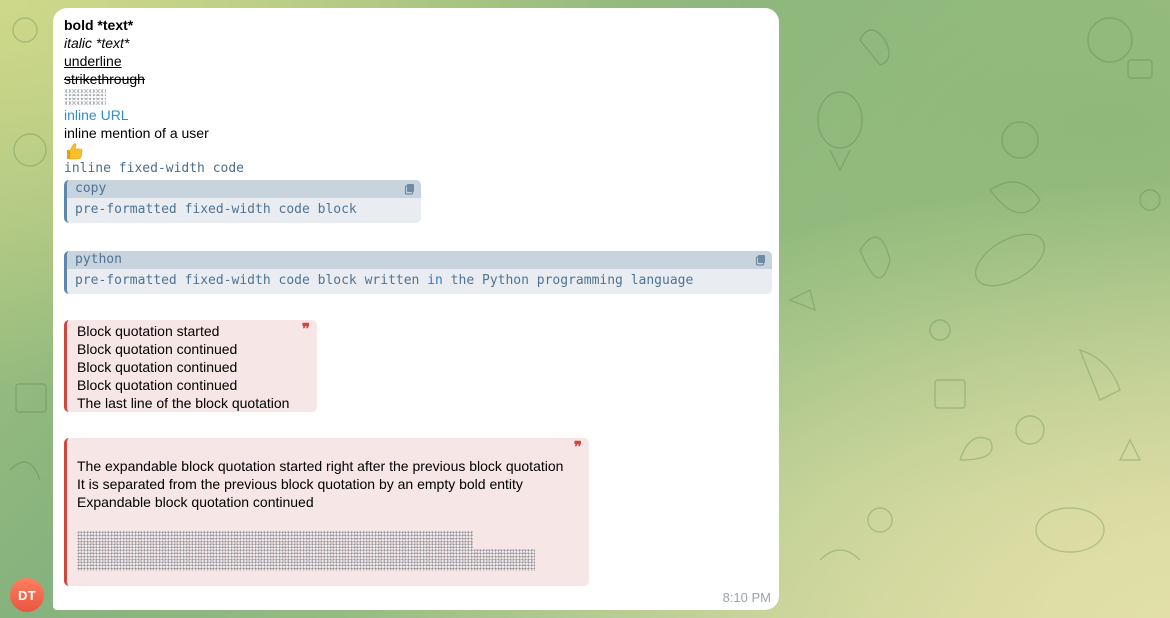 The image size is (1170, 618). What do you see at coordinates (746, 597) in the screenshot?
I see `message-timestamp: 8:10 PM` at bounding box center [746, 597].